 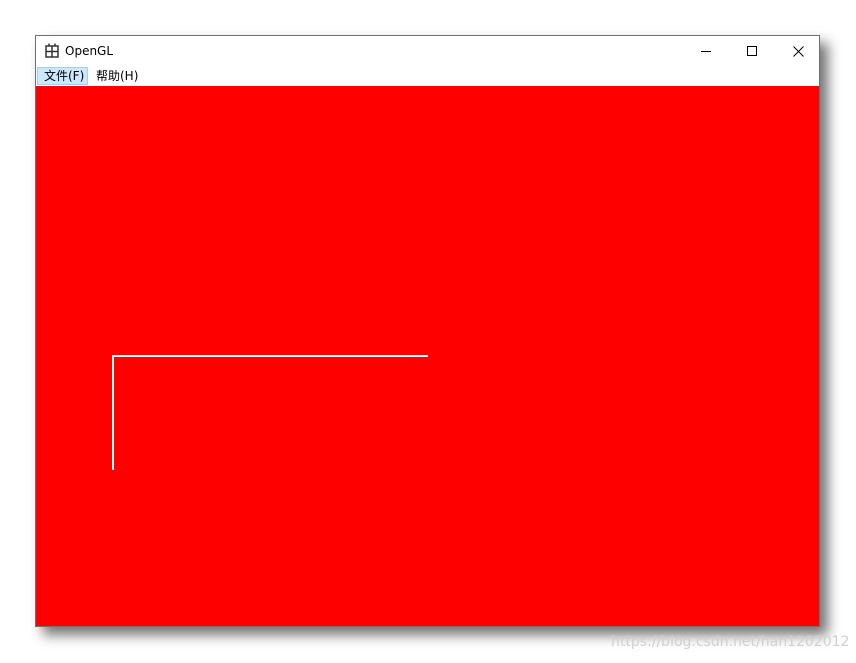 I want to click on menu-bar: 文件(F) 帮助(H), so click(x=427, y=76).